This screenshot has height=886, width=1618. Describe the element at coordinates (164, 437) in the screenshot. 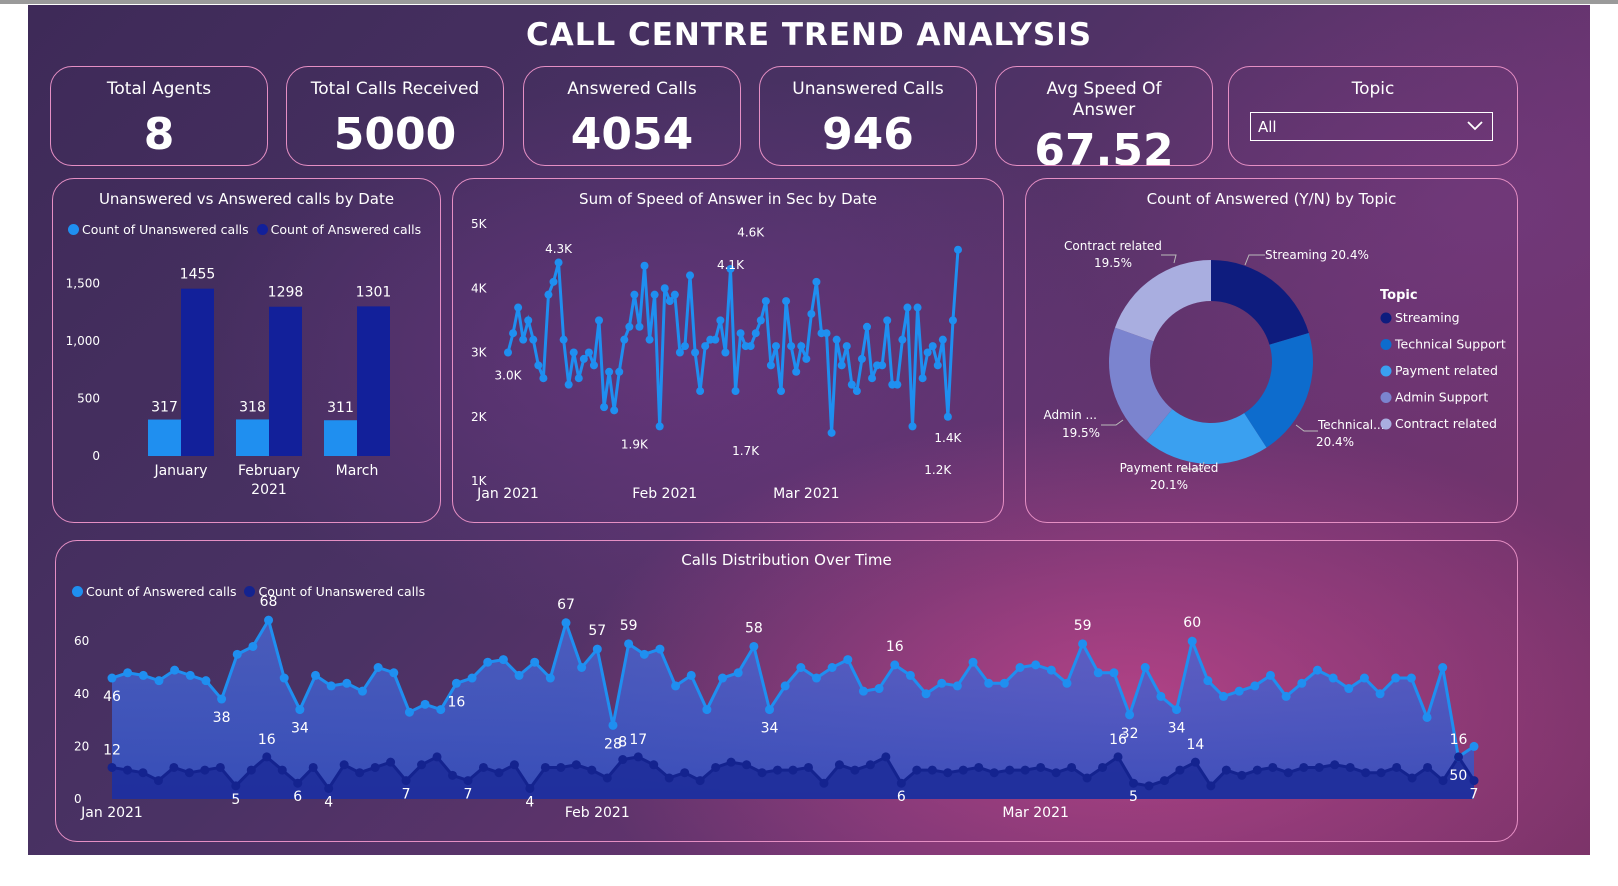

I see `bar-unanswered` at that location.